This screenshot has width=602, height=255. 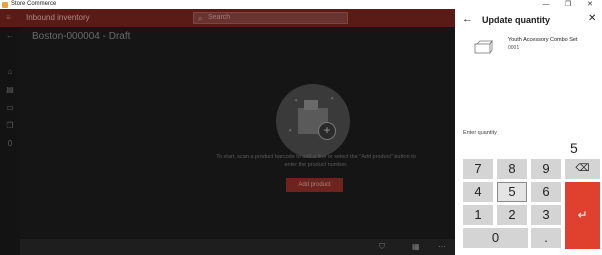 What do you see at coordinates (200, 18) in the screenshot?
I see `search-icon: ⌕` at bounding box center [200, 18].